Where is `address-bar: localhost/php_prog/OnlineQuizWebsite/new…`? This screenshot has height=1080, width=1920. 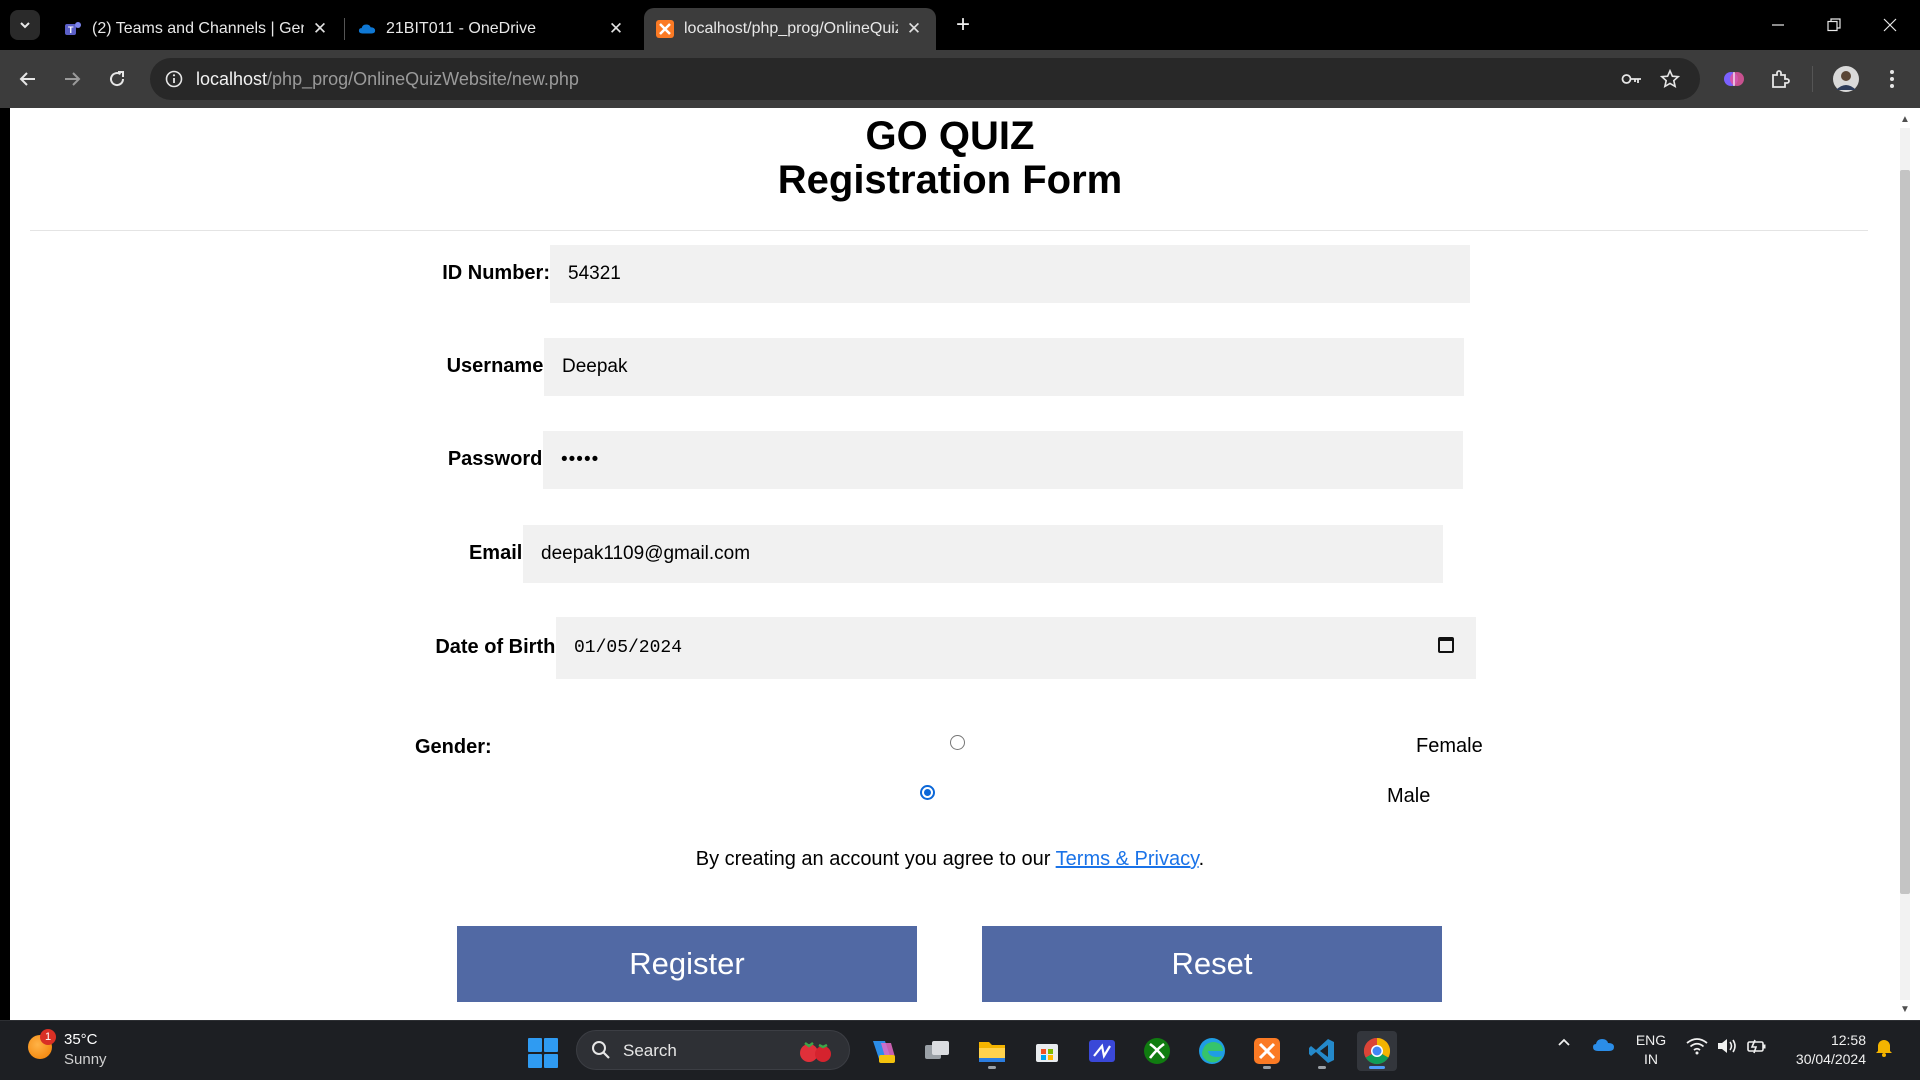
address-bar: localhost/php_prog/OnlineQuizWebsite/new… is located at coordinates (925, 79).